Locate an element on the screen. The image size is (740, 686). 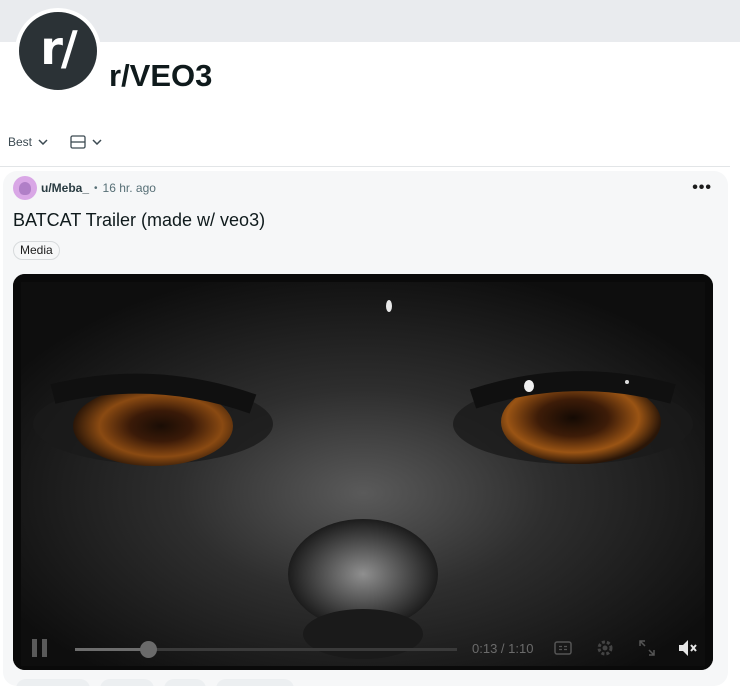
post-title: BATCAT Trailer (made w/ veo3) is located at coordinates (139, 220).